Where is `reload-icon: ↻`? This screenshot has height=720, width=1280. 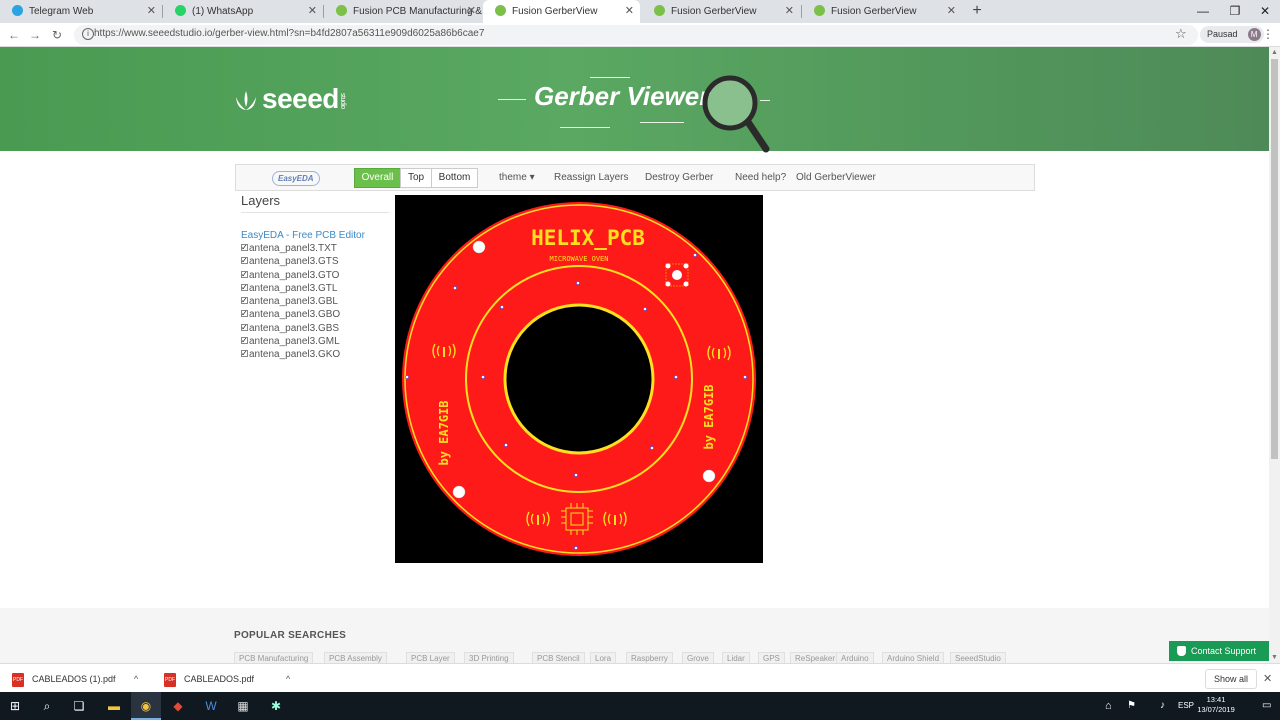 reload-icon: ↻ is located at coordinates (57, 35).